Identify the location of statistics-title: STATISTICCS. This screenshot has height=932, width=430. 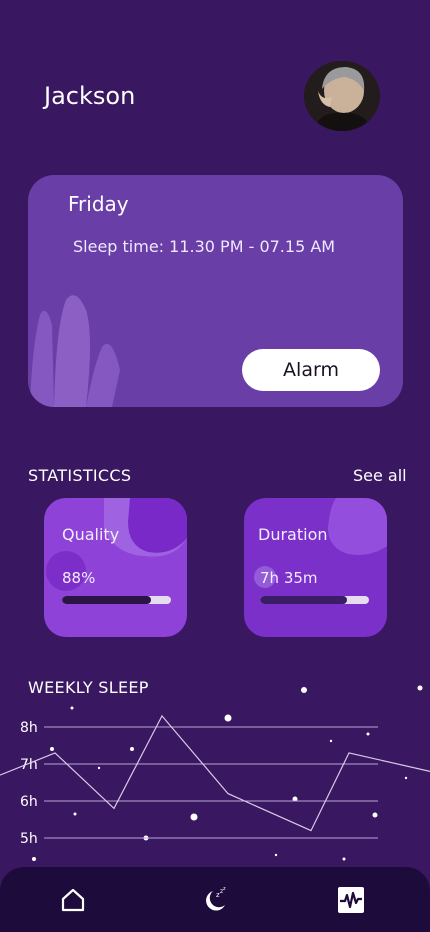
(80, 475).